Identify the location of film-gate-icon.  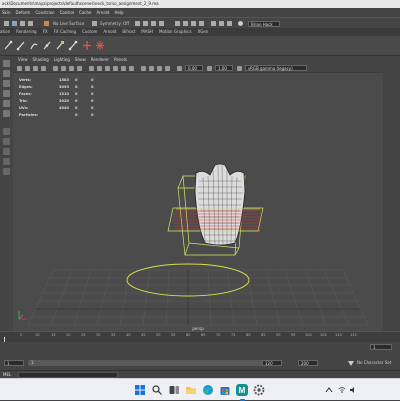
(63, 68).